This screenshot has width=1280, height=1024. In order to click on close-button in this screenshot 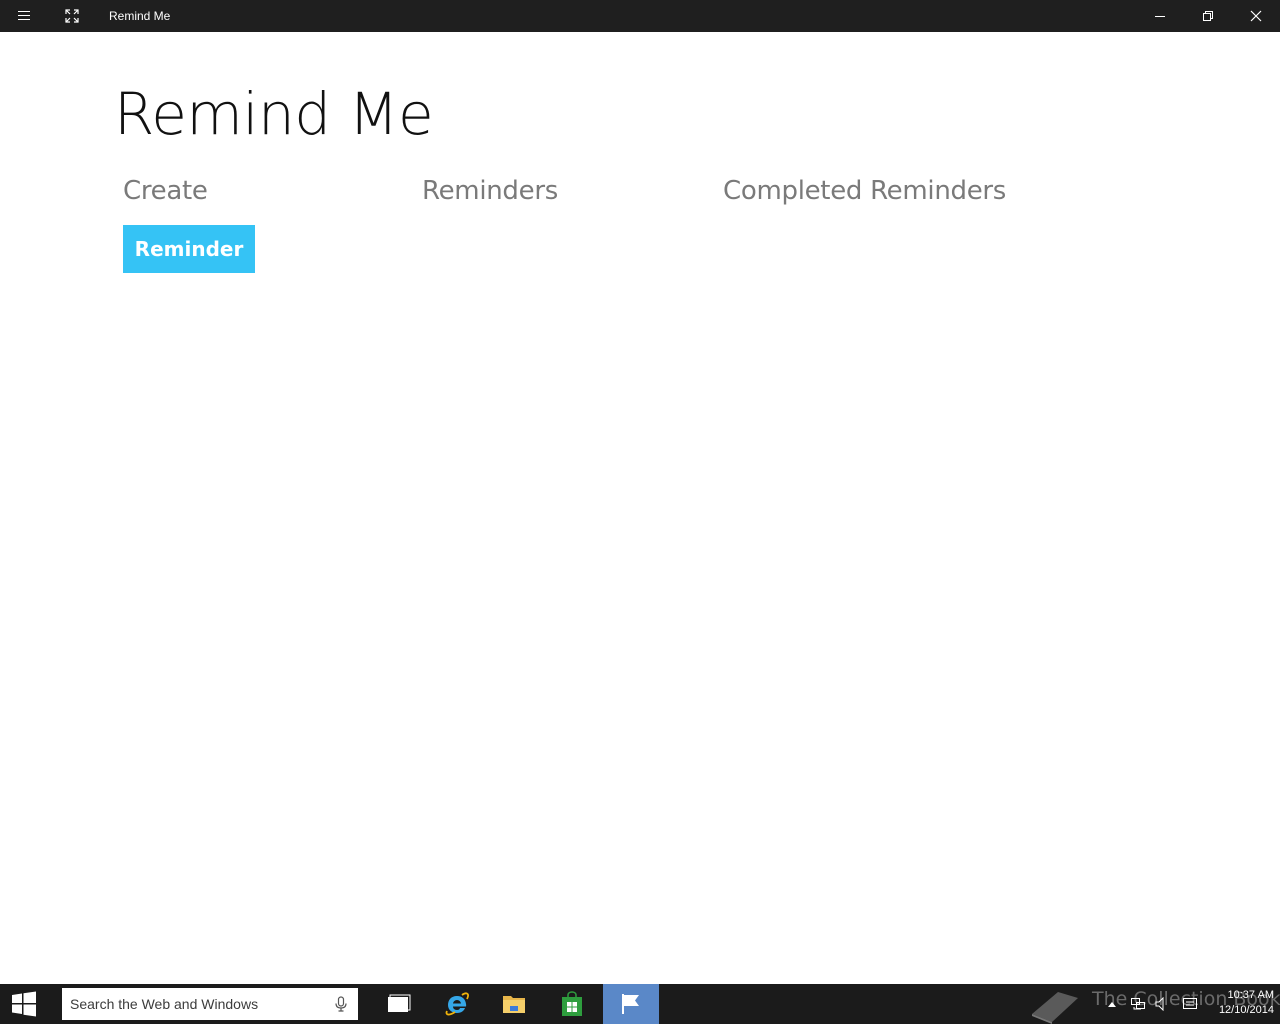, I will do `click(1256, 16)`.